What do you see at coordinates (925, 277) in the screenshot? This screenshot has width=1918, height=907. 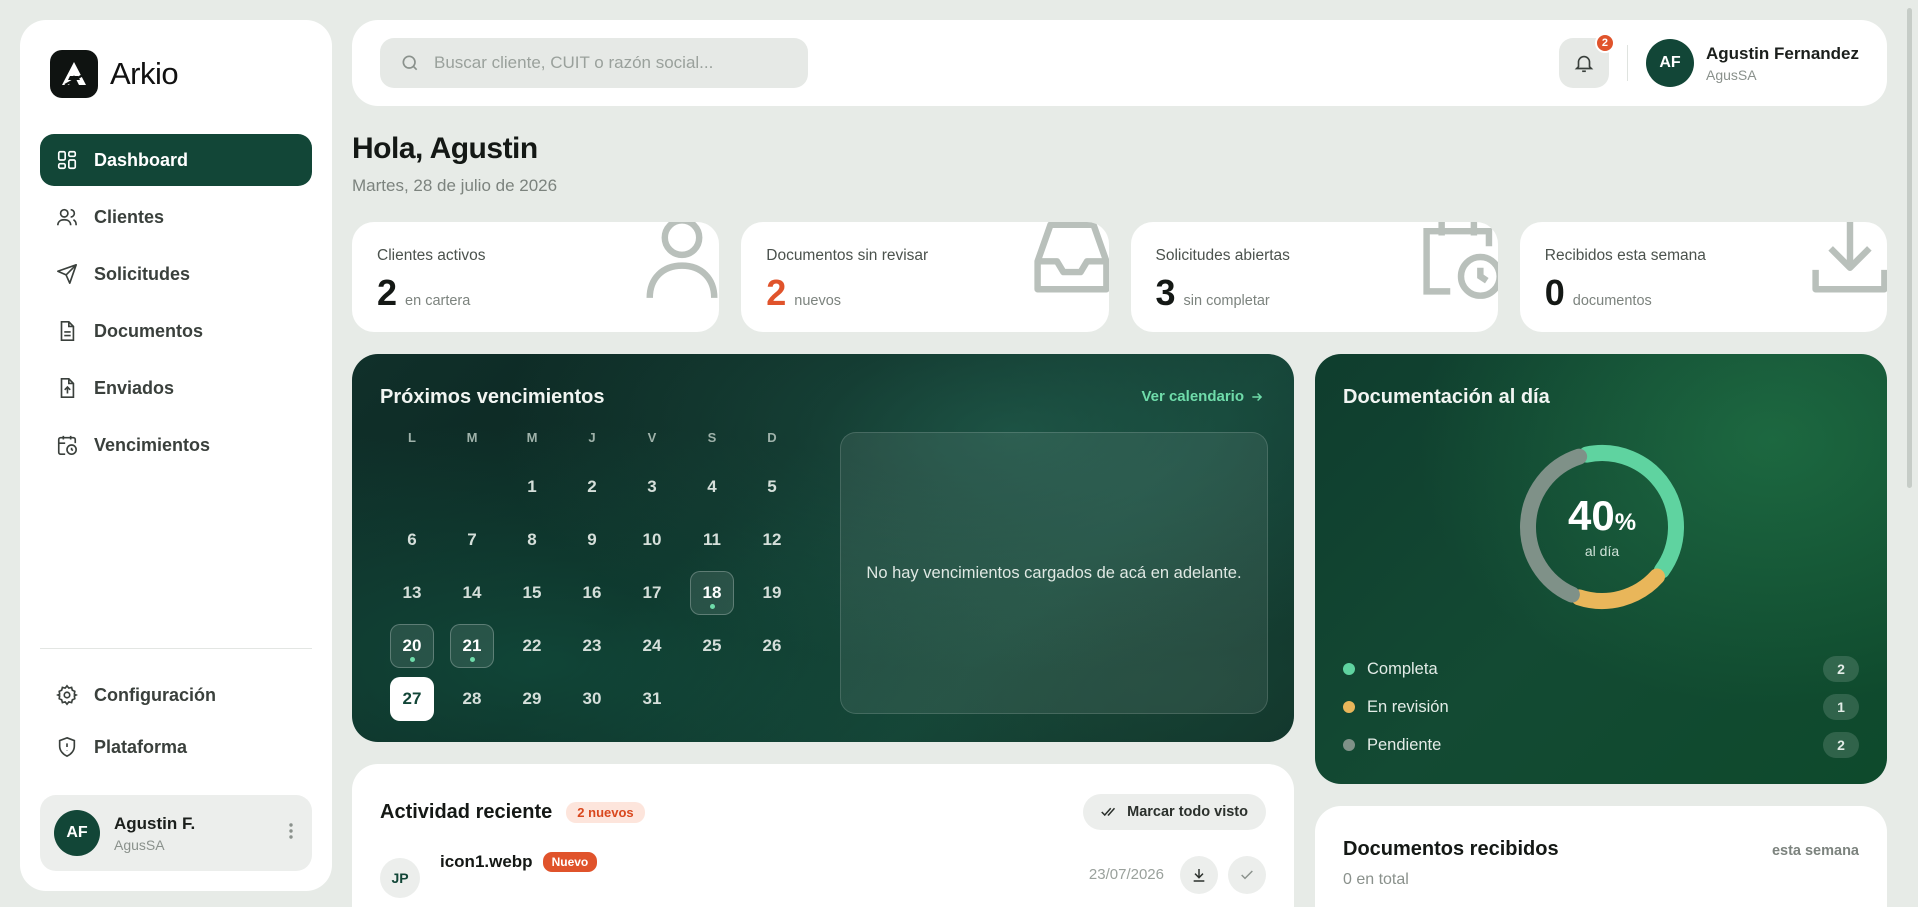 I see `stat-card-documentos: Documentos sin revisar 2 nuevos` at bounding box center [925, 277].